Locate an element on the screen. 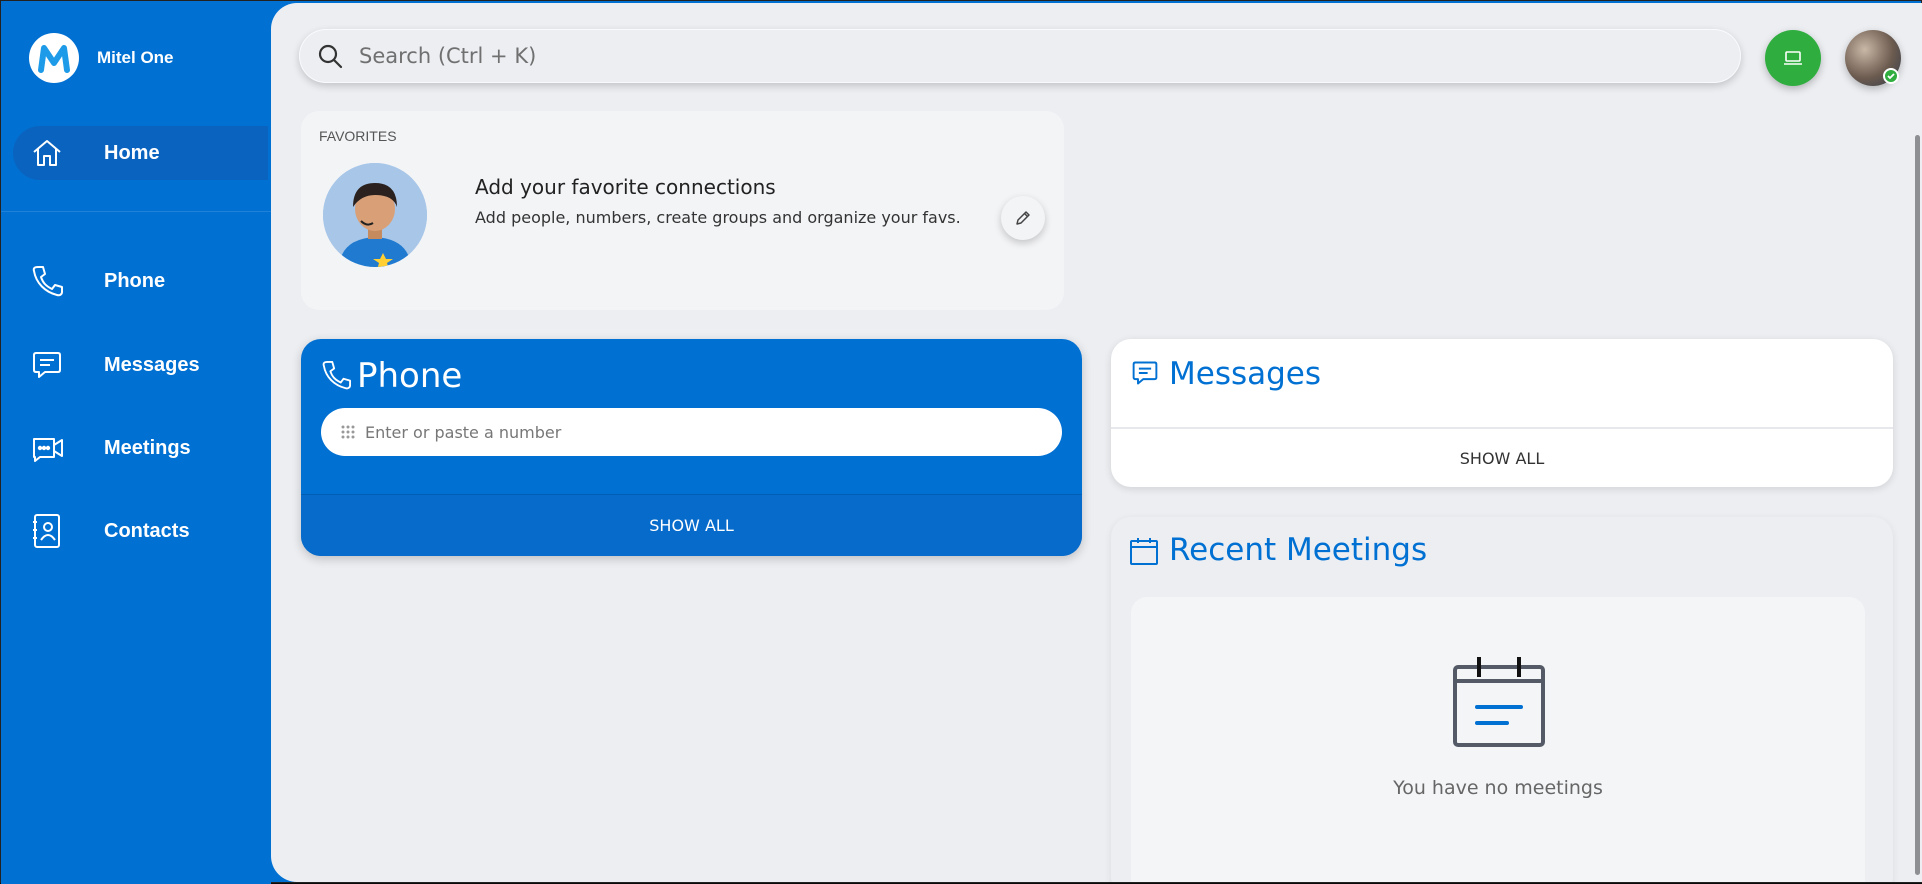 Image resolution: width=1922 pixels, height=884 pixels. brand: Mitel One is located at coordinates (101, 58).